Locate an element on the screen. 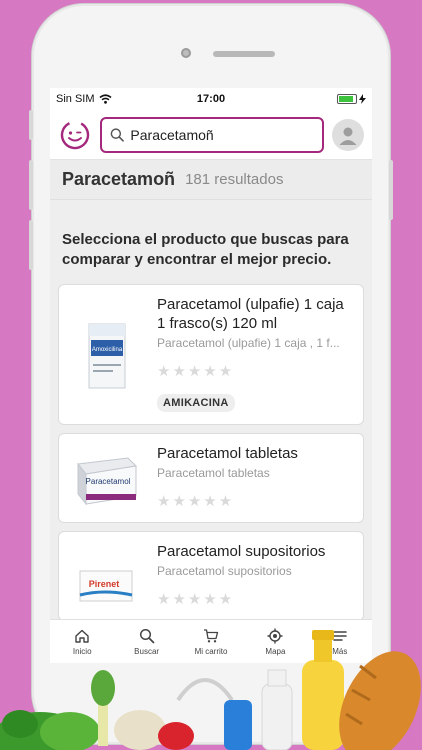 The image size is (422, 750). volume-up-button is located at coordinates (31, 185).